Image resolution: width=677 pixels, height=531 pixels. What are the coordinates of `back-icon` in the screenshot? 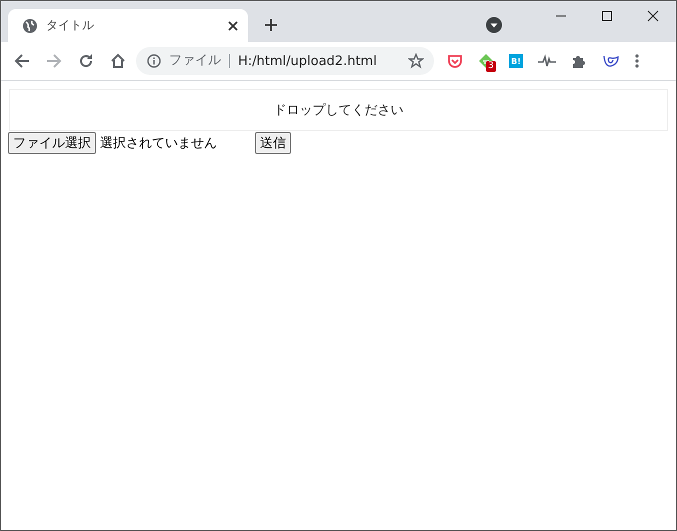 It's located at (22, 61).